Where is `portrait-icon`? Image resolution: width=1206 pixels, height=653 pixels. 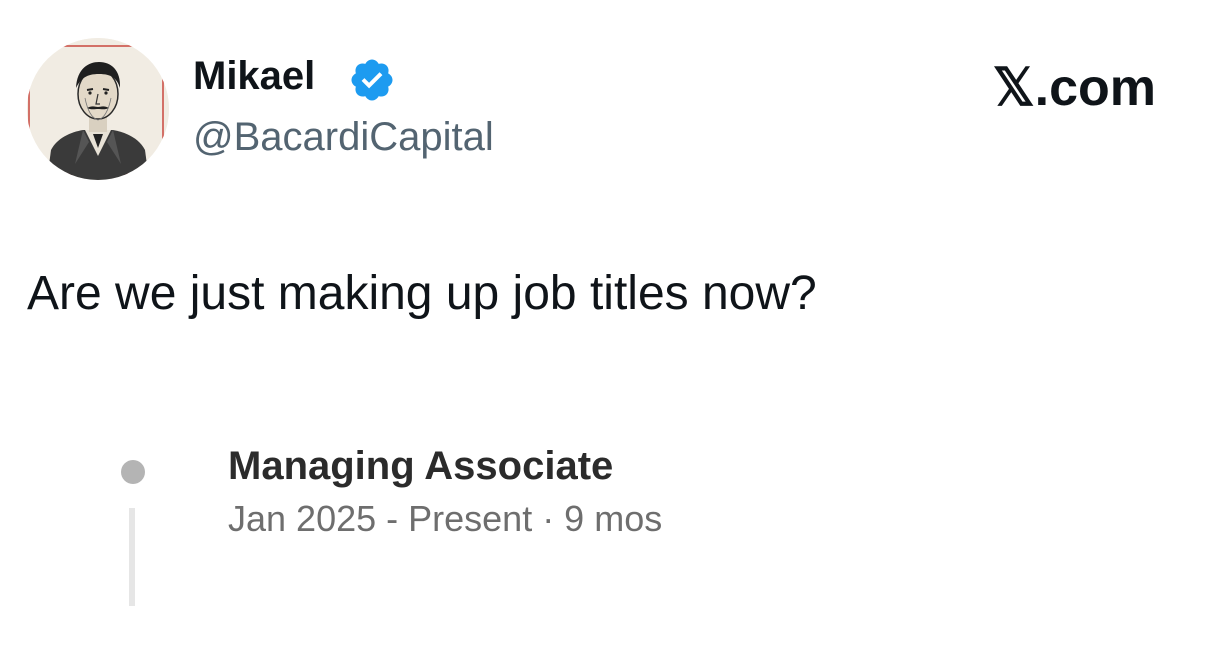
portrait-icon is located at coordinates (98, 109).